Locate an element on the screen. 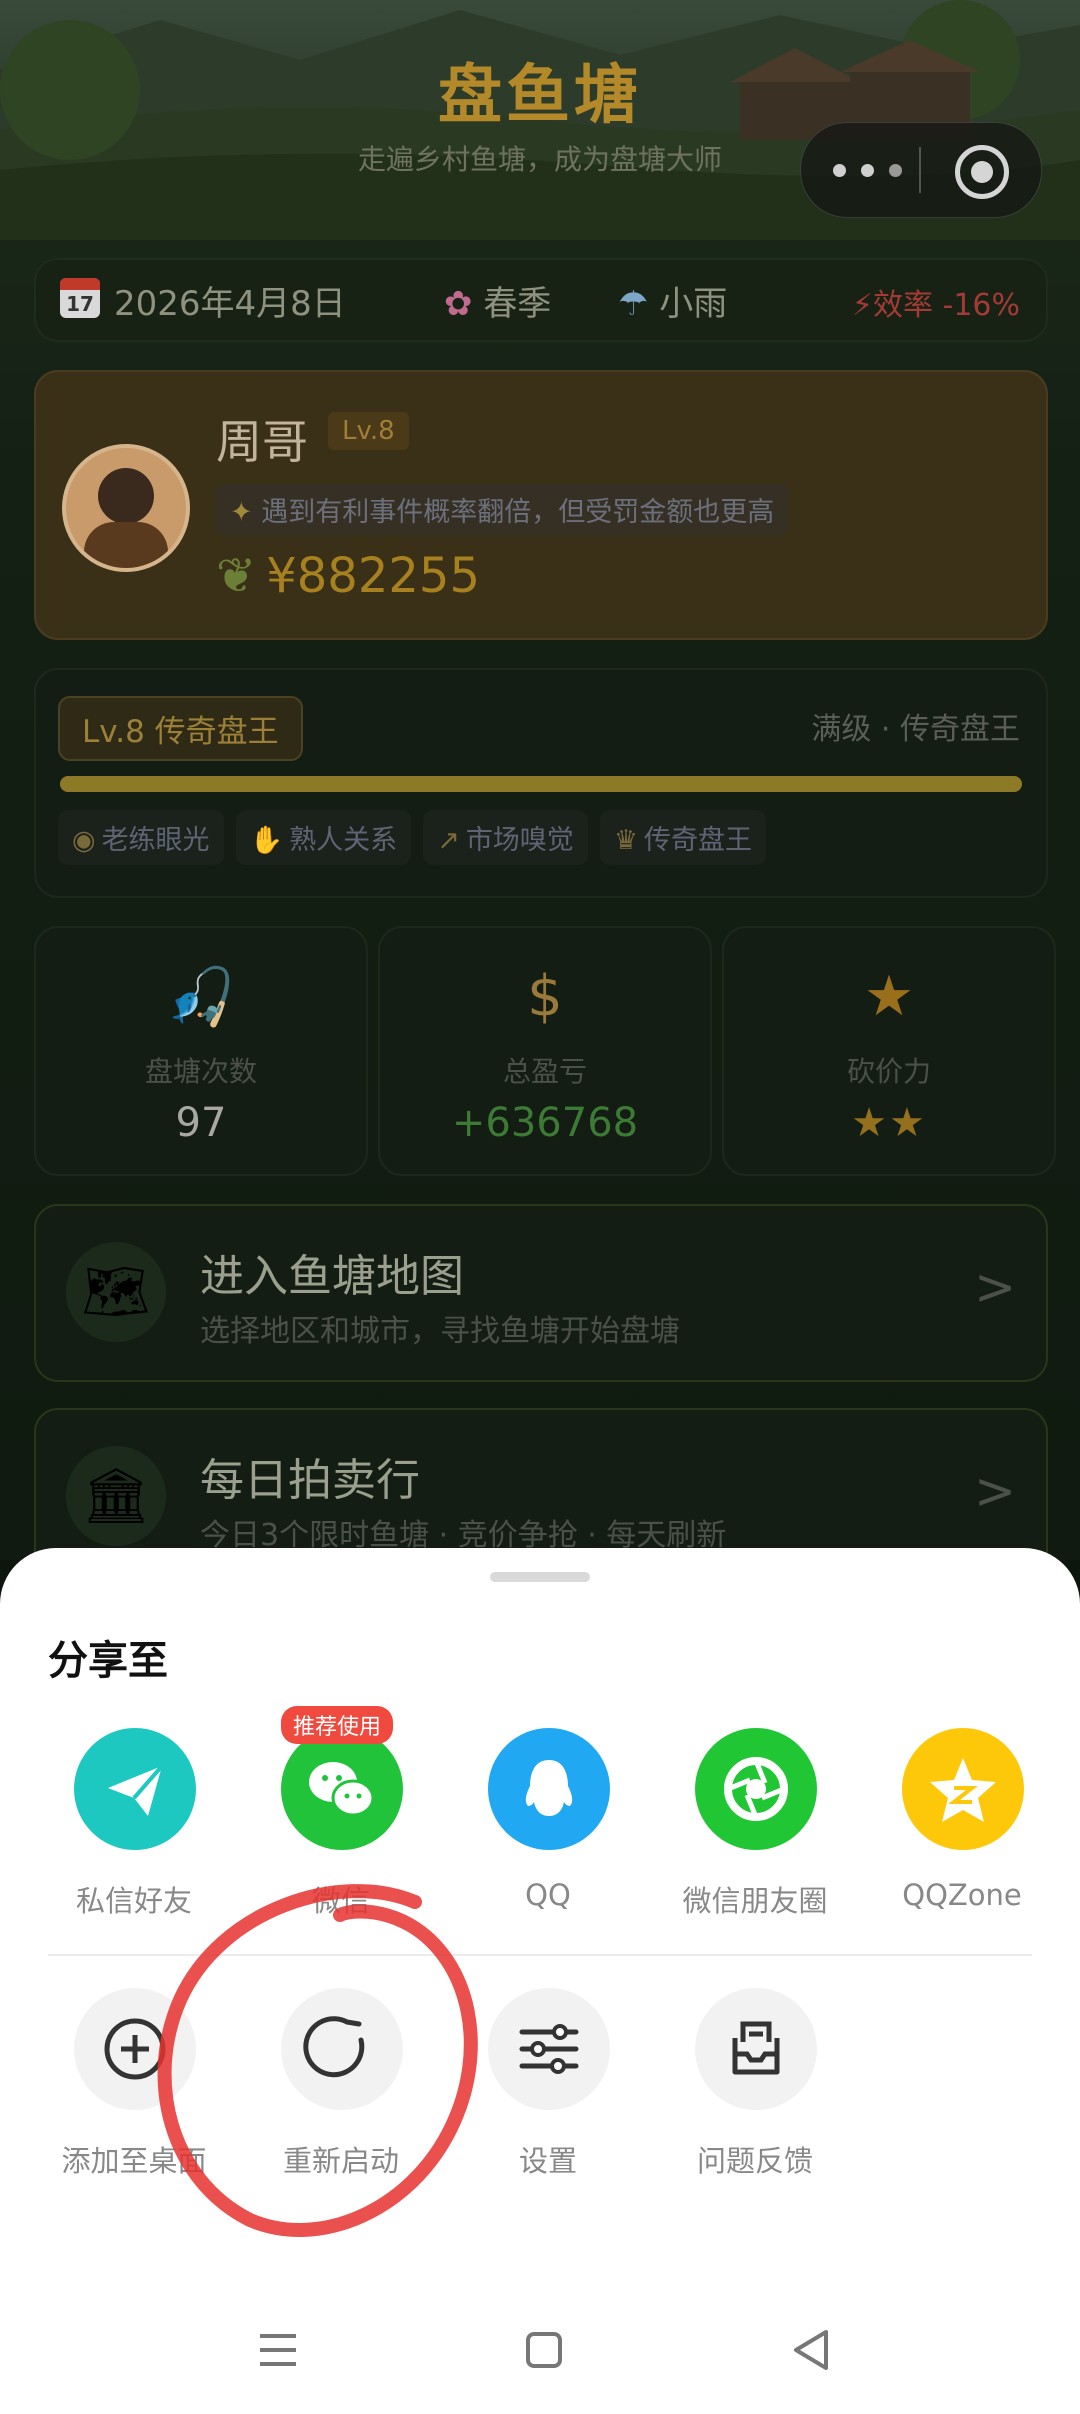 The image size is (1080, 2414). sliders-icon is located at coordinates (549, 2049).